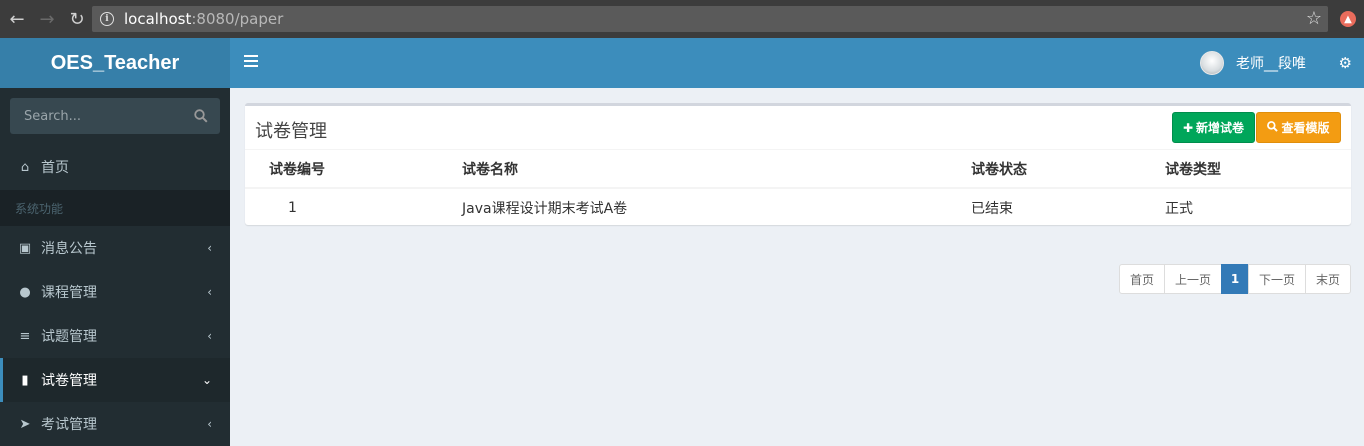  I want to click on paper-plane-icon: ➤, so click(25, 424).